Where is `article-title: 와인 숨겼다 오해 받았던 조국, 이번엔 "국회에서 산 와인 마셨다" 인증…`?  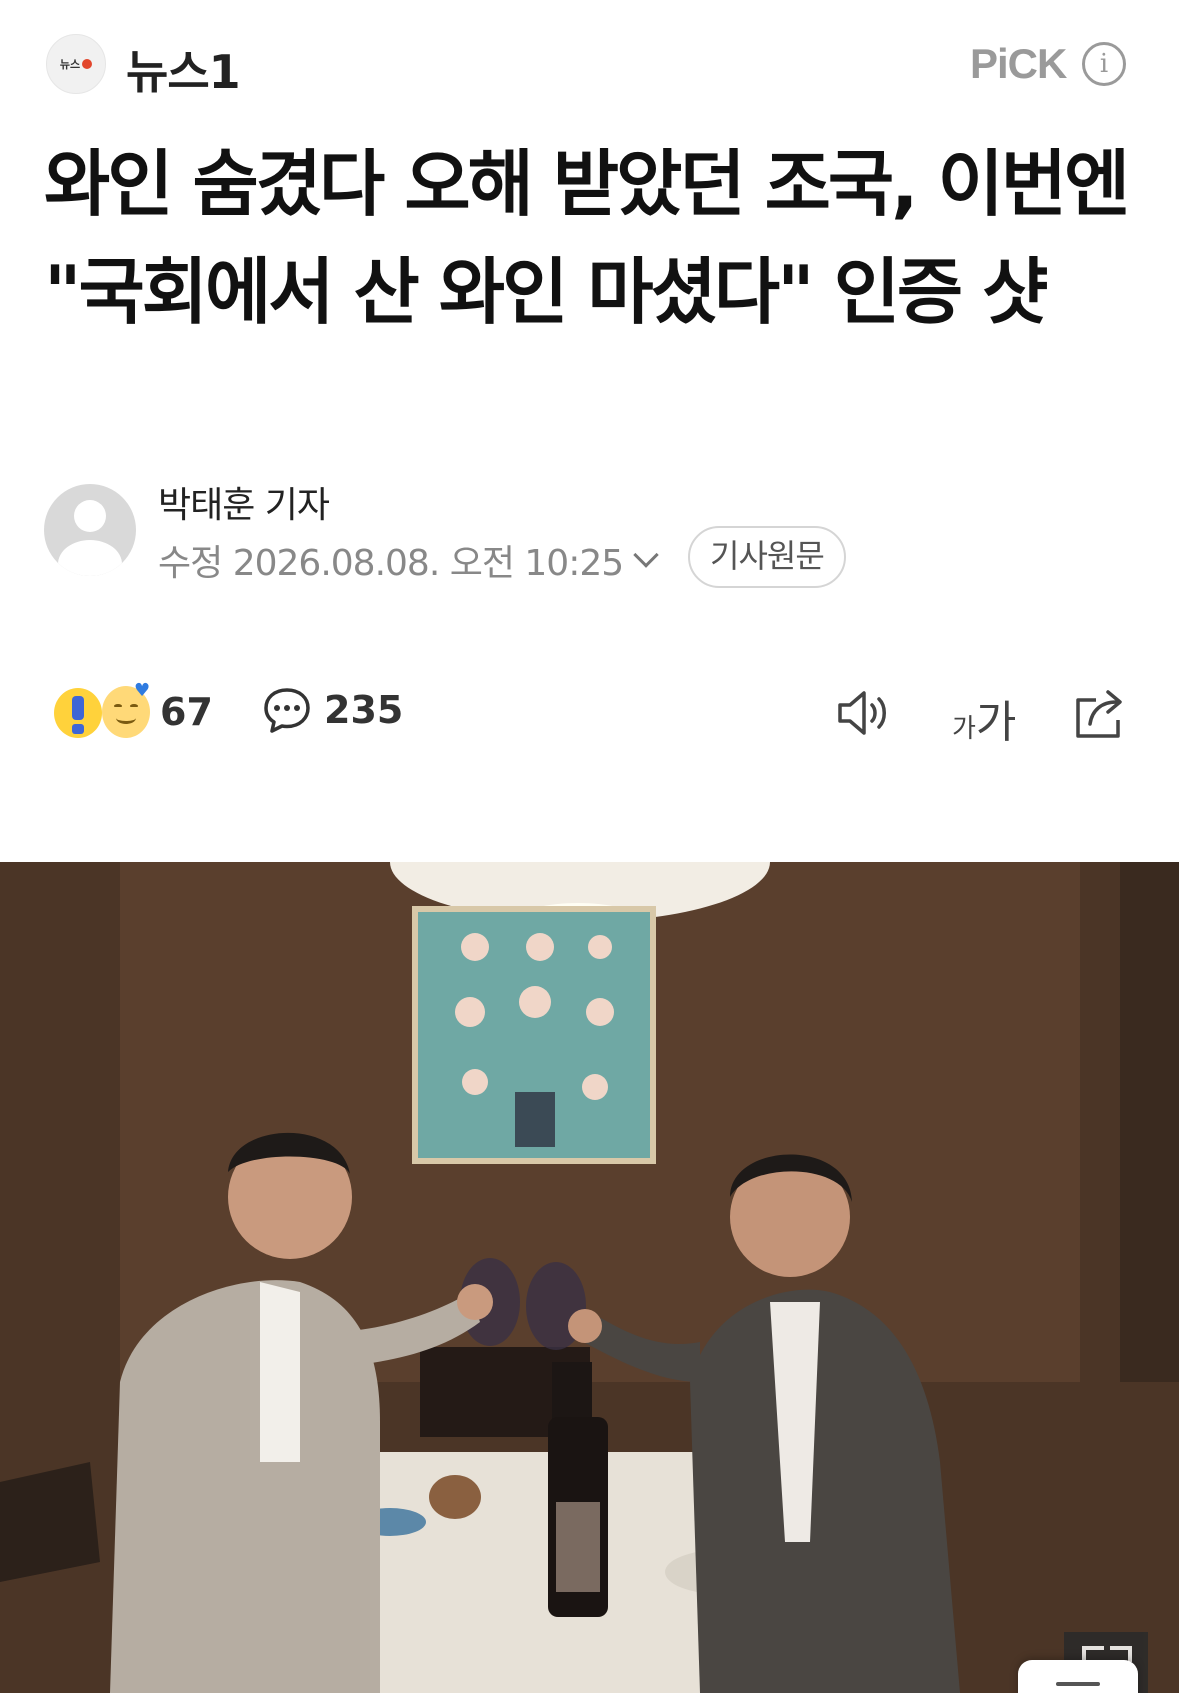 article-title: 와인 숨겼다 오해 받았던 조국, 이번엔 "국회에서 산 와인 마셨다" 인증… is located at coordinates (587, 238).